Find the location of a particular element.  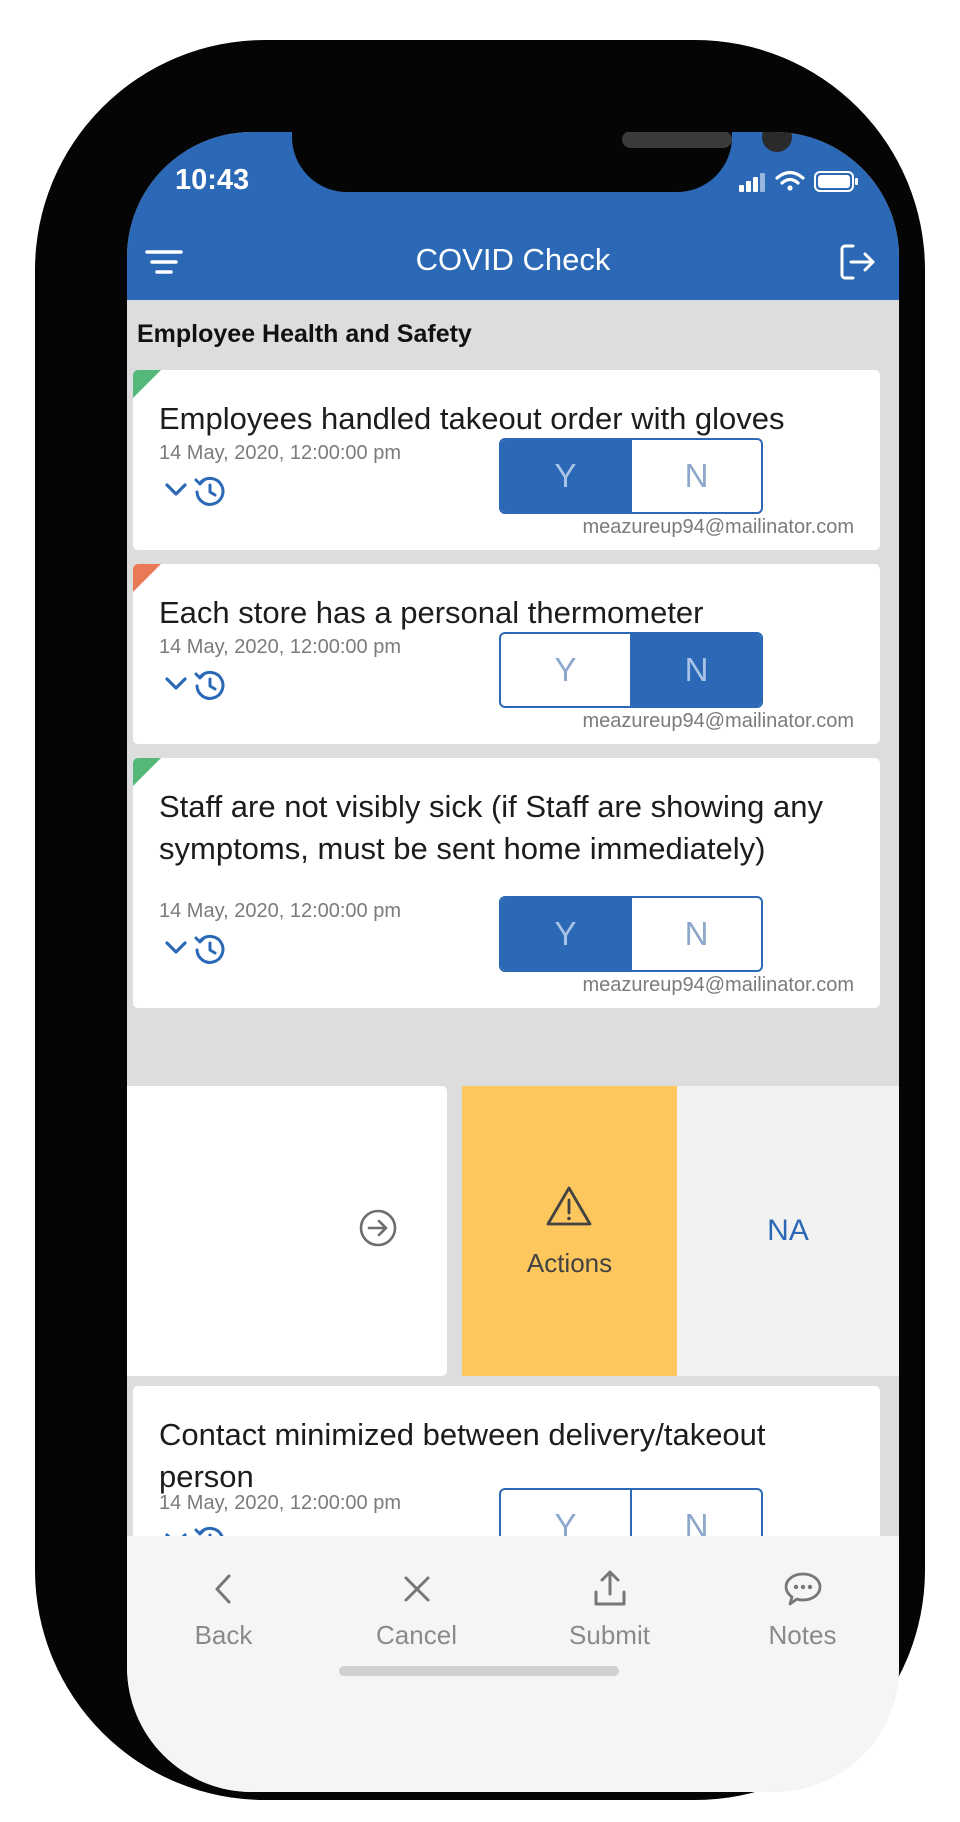

fail-flag is located at coordinates (147, 578).